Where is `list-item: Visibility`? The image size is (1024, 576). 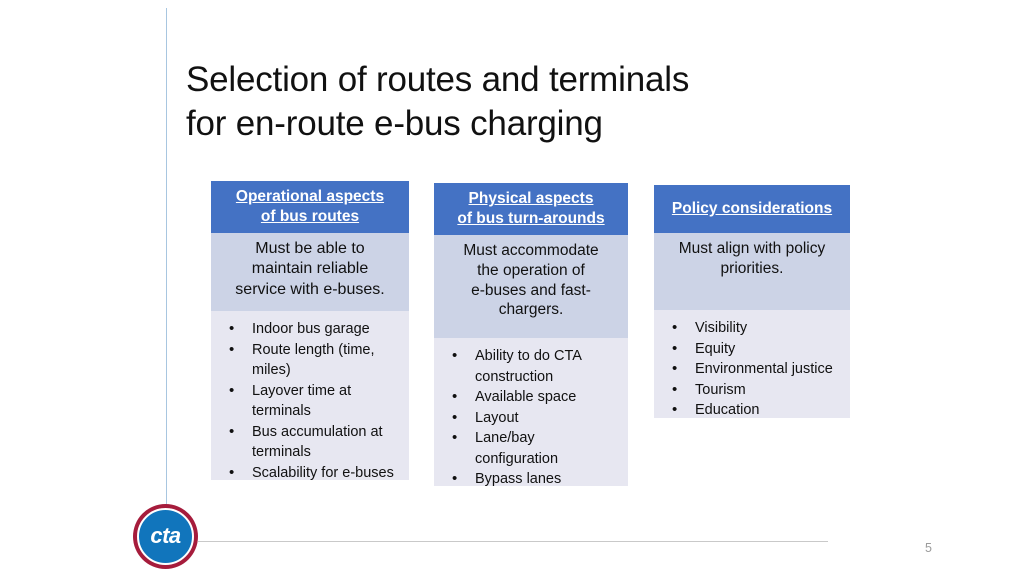
list-item: Visibility is located at coordinates (753, 328).